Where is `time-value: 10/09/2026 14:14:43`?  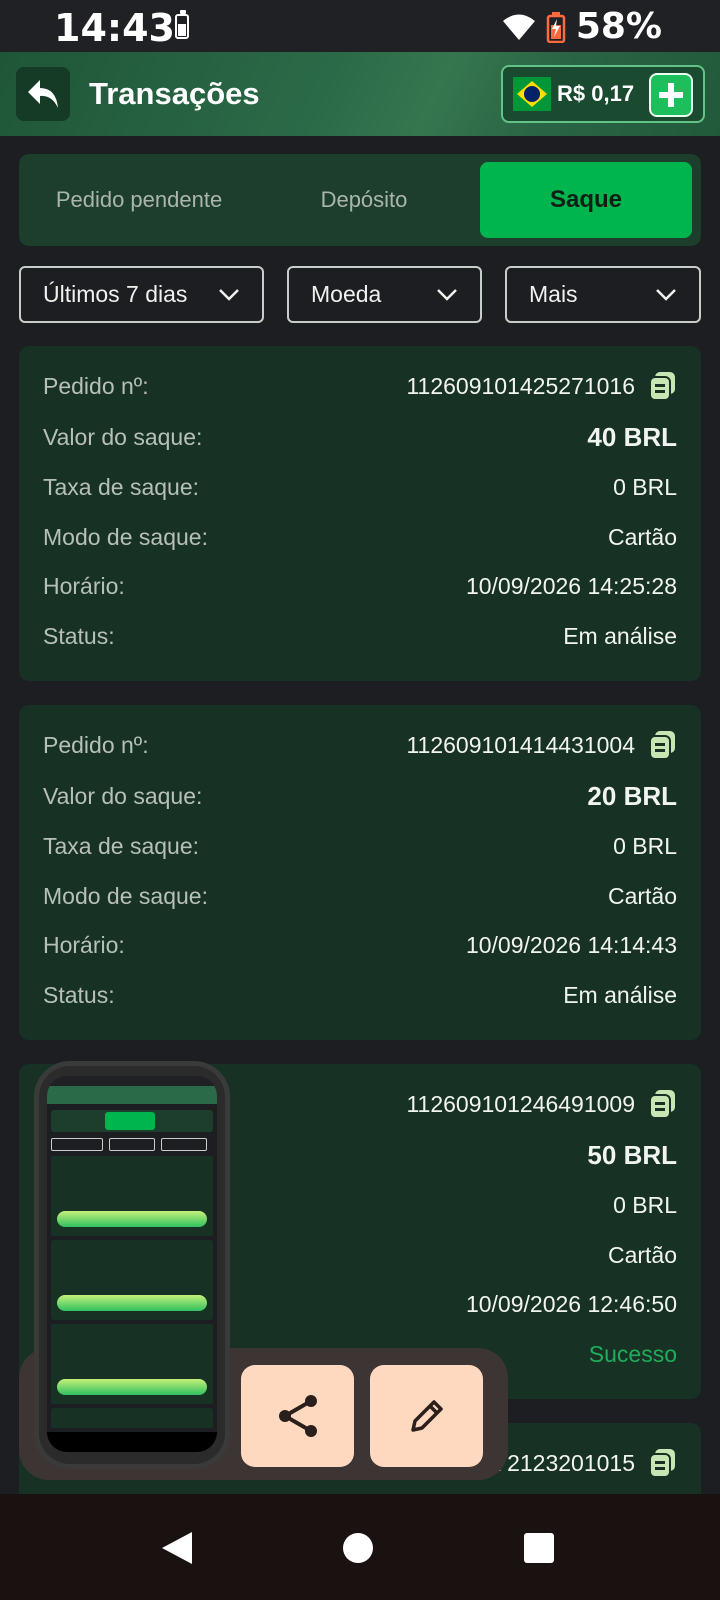
time-value: 10/09/2026 14:14:43 is located at coordinates (571, 944).